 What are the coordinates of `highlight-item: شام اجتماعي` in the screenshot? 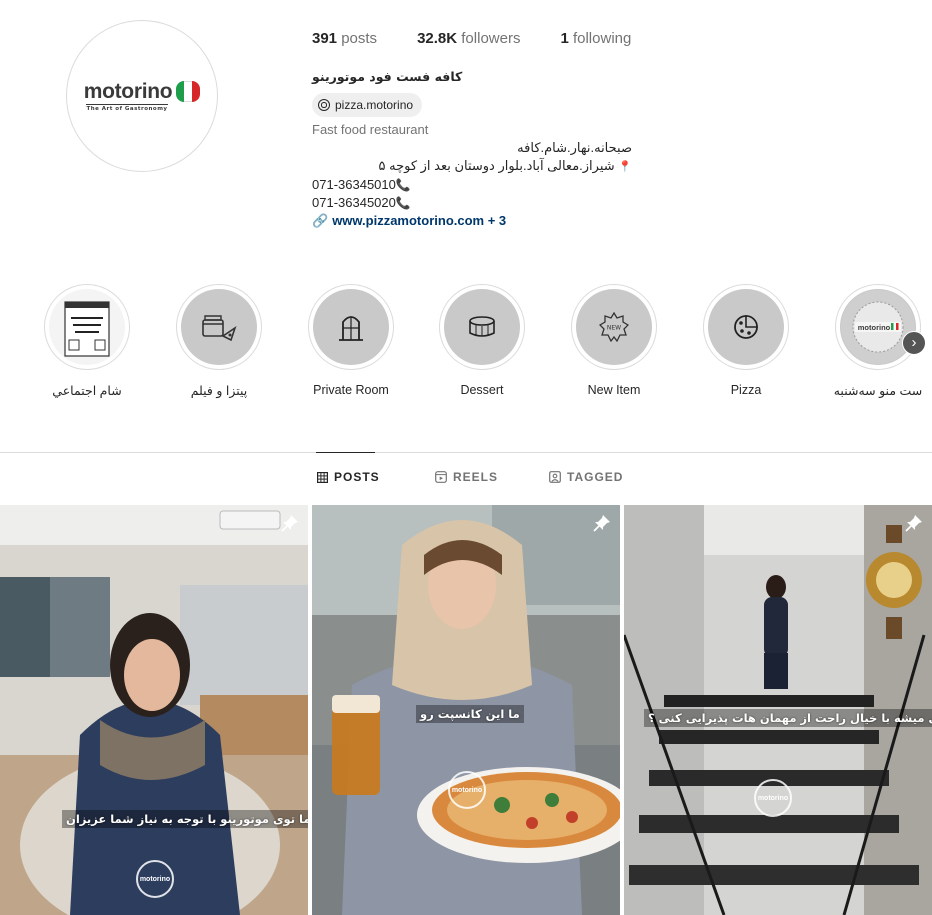 It's located at (87, 341).